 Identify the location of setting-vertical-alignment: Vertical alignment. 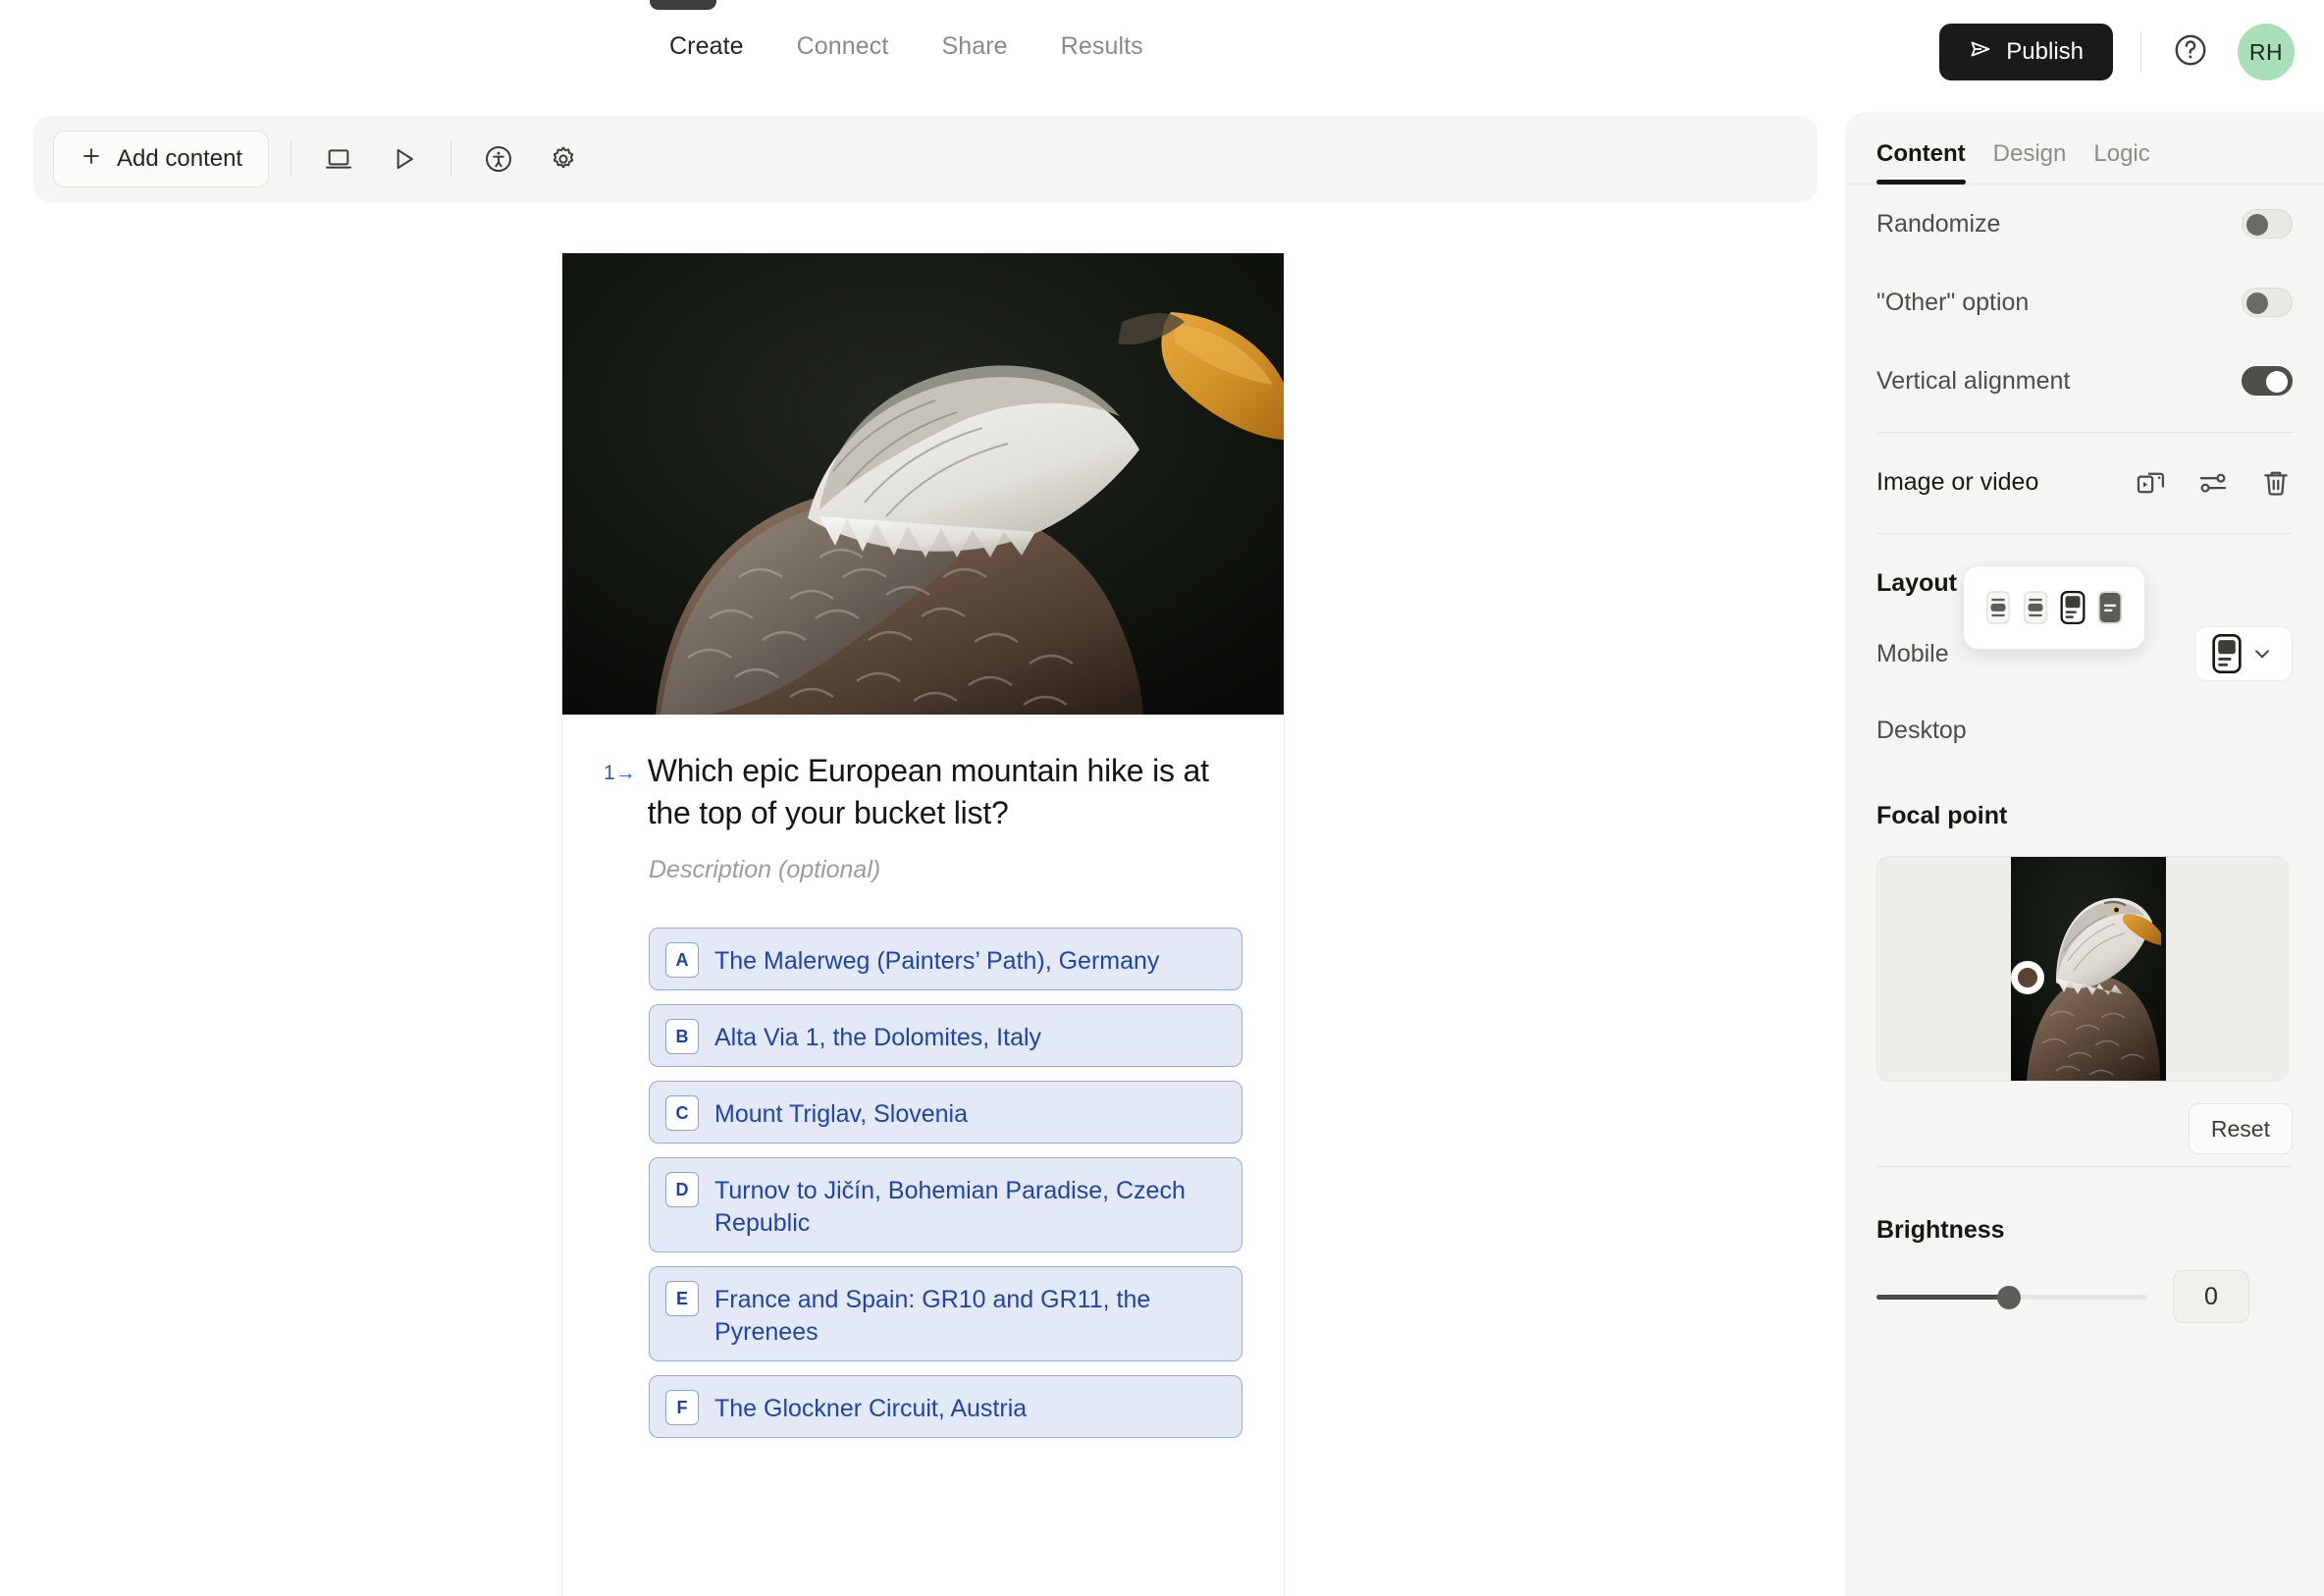
(2085, 381).